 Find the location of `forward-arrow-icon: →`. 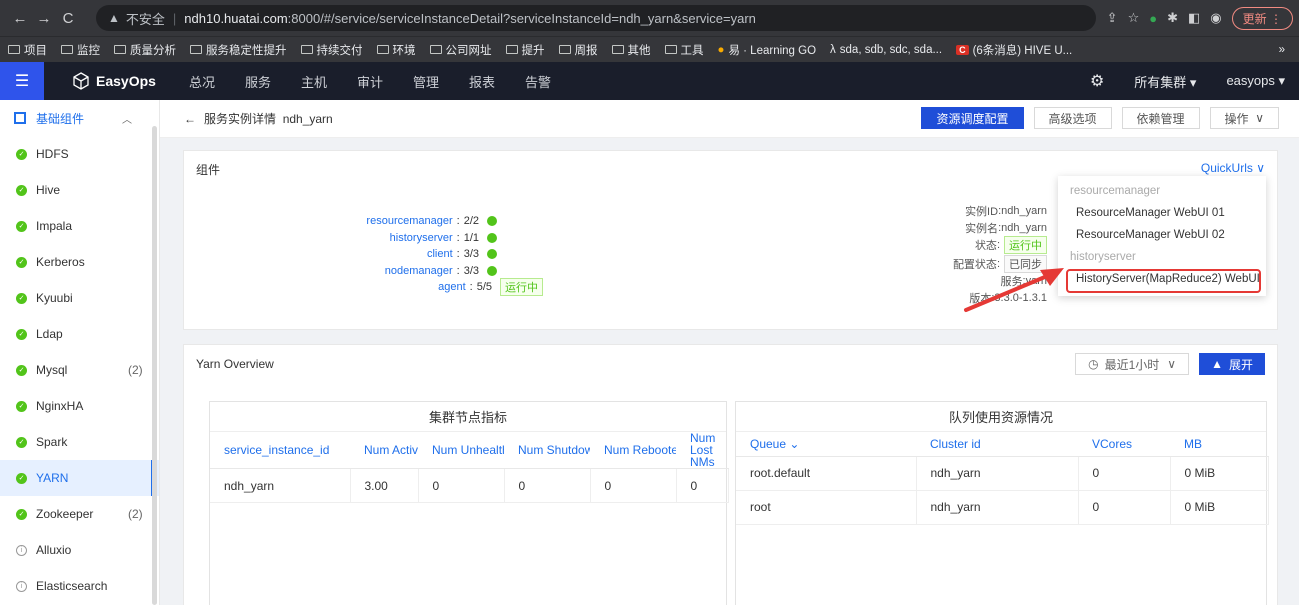

forward-arrow-icon: → is located at coordinates (44, 18).